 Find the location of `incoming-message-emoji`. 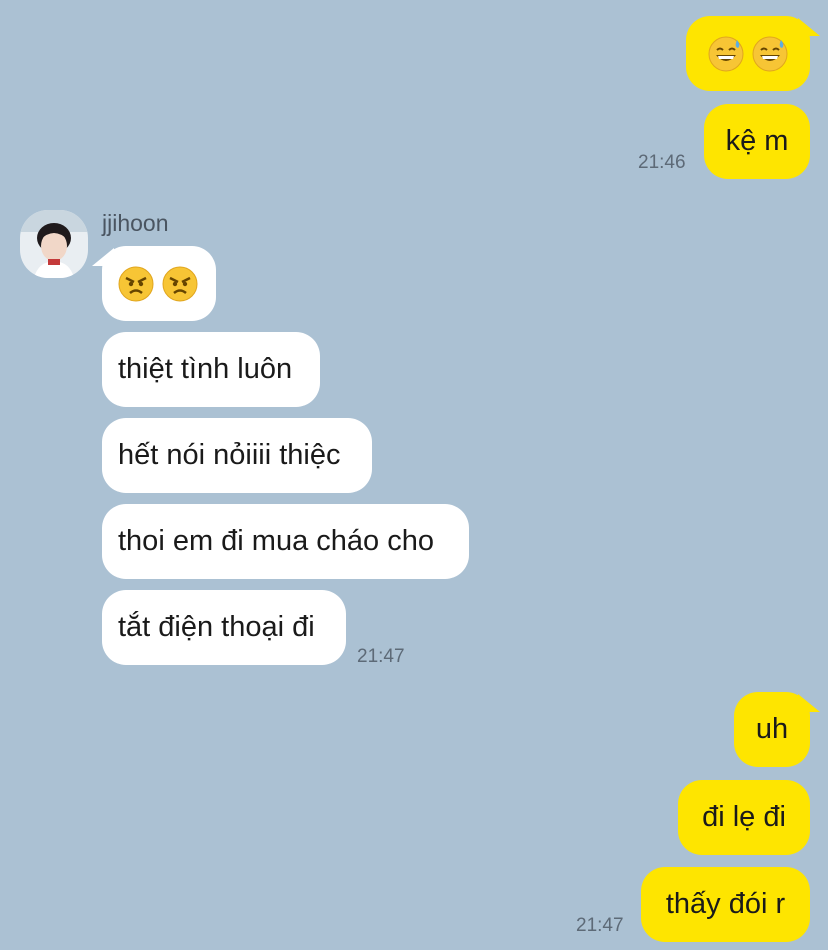

incoming-message-emoji is located at coordinates (159, 283).